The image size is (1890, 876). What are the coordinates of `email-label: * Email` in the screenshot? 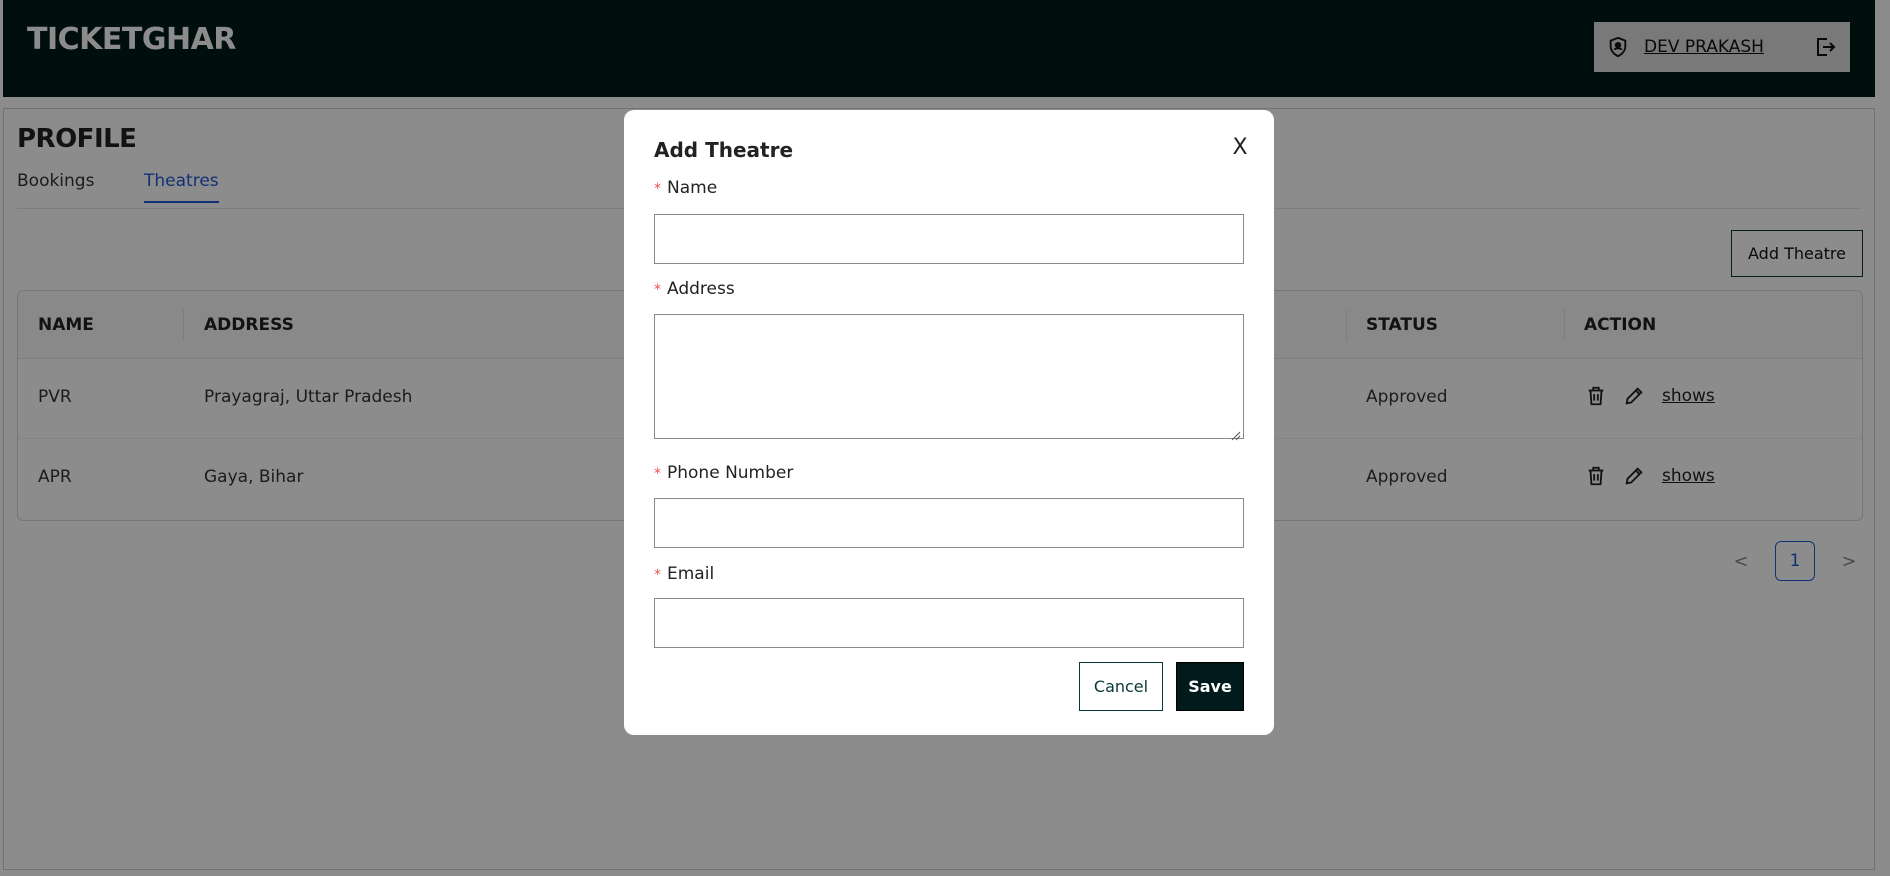 It's located at (684, 574).